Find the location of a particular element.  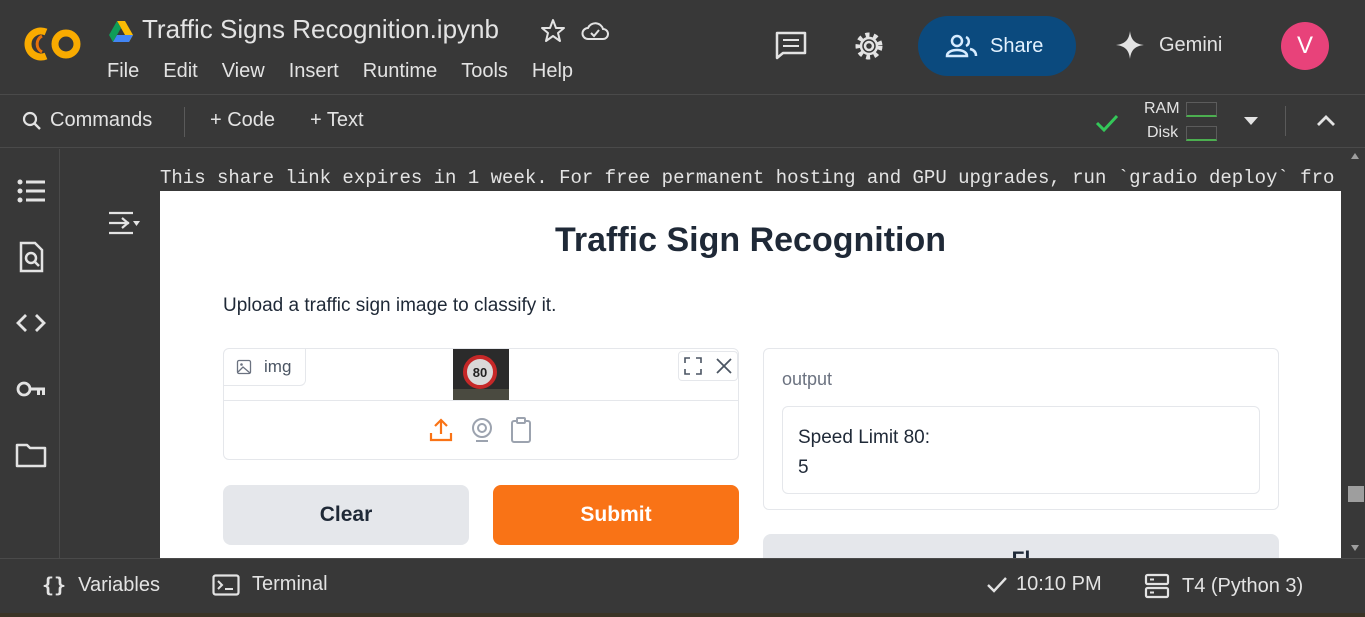

avatar: V is located at coordinates (1305, 46).